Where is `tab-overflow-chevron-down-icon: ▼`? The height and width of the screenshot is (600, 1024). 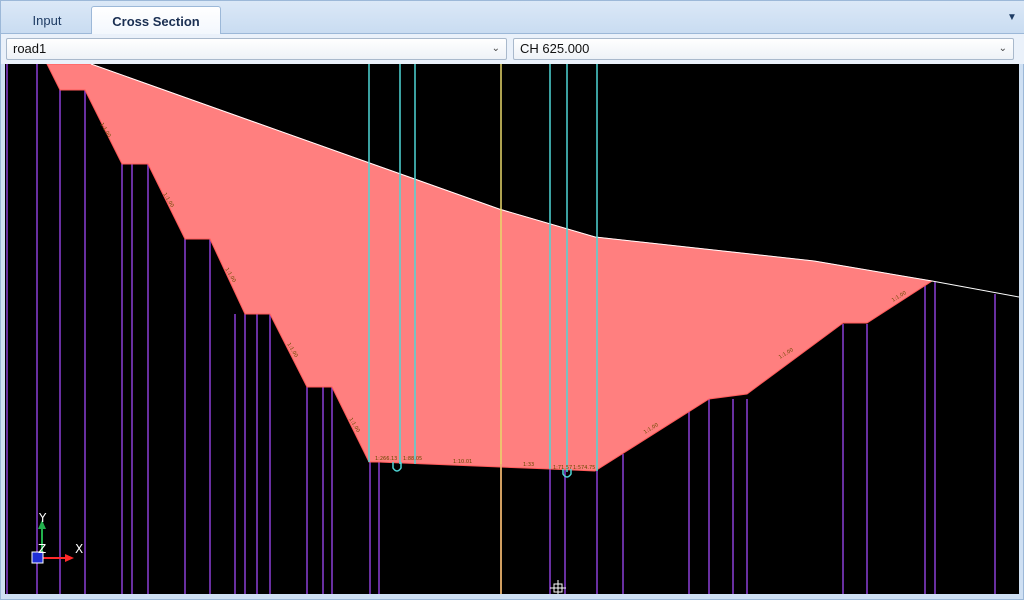 tab-overflow-chevron-down-icon: ▼ is located at coordinates (1012, 18).